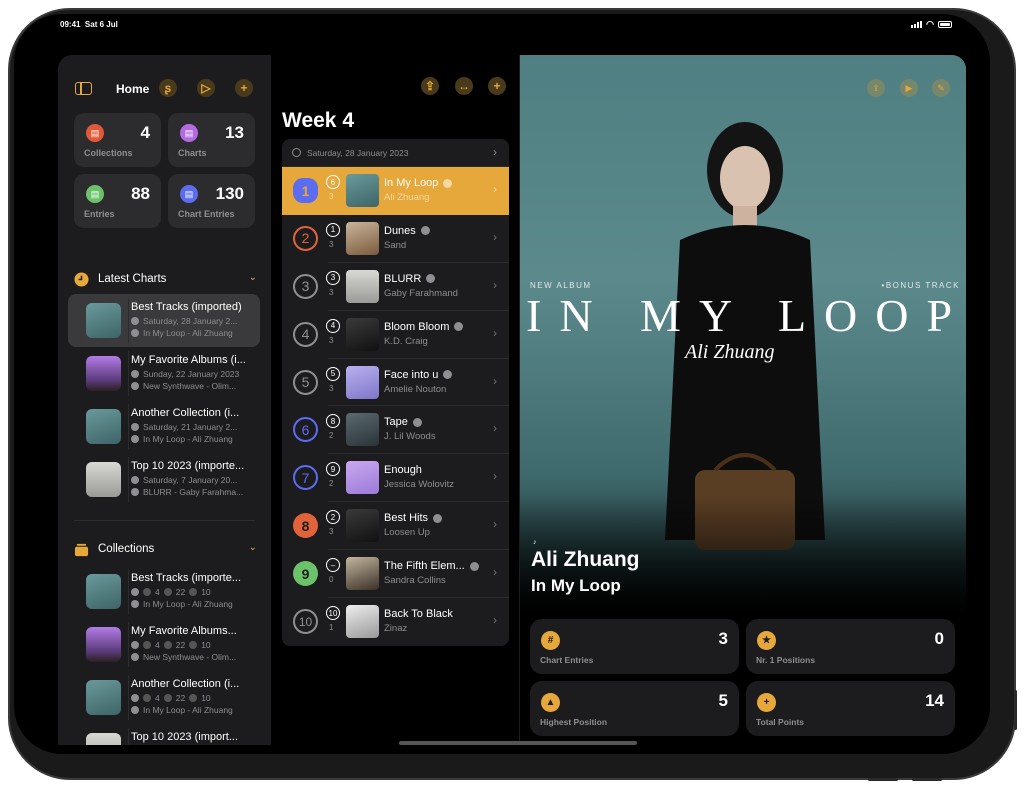 The width and height of the screenshot is (1024, 788). What do you see at coordinates (305, 286) in the screenshot?
I see `rank-badge: 3` at bounding box center [305, 286].